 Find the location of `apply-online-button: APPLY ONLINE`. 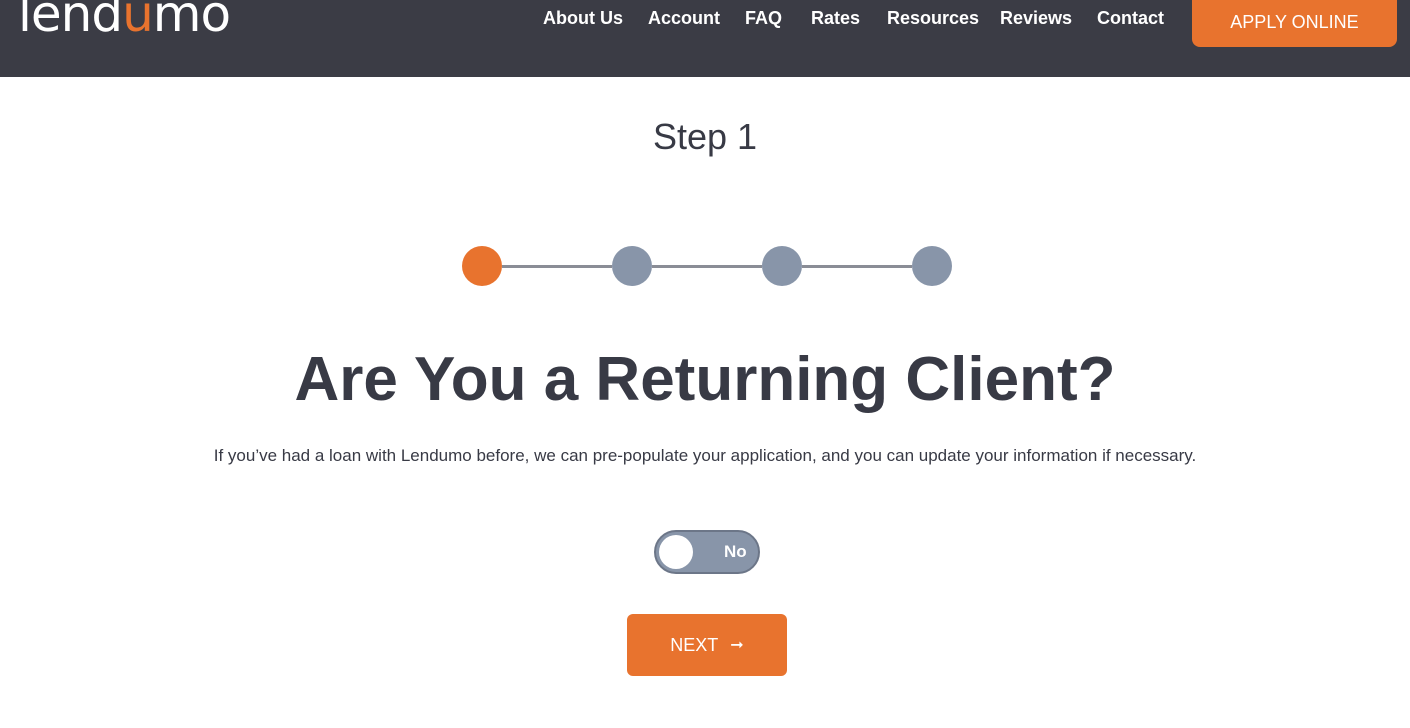

apply-online-button: APPLY ONLINE is located at coordinates (1294, 23).